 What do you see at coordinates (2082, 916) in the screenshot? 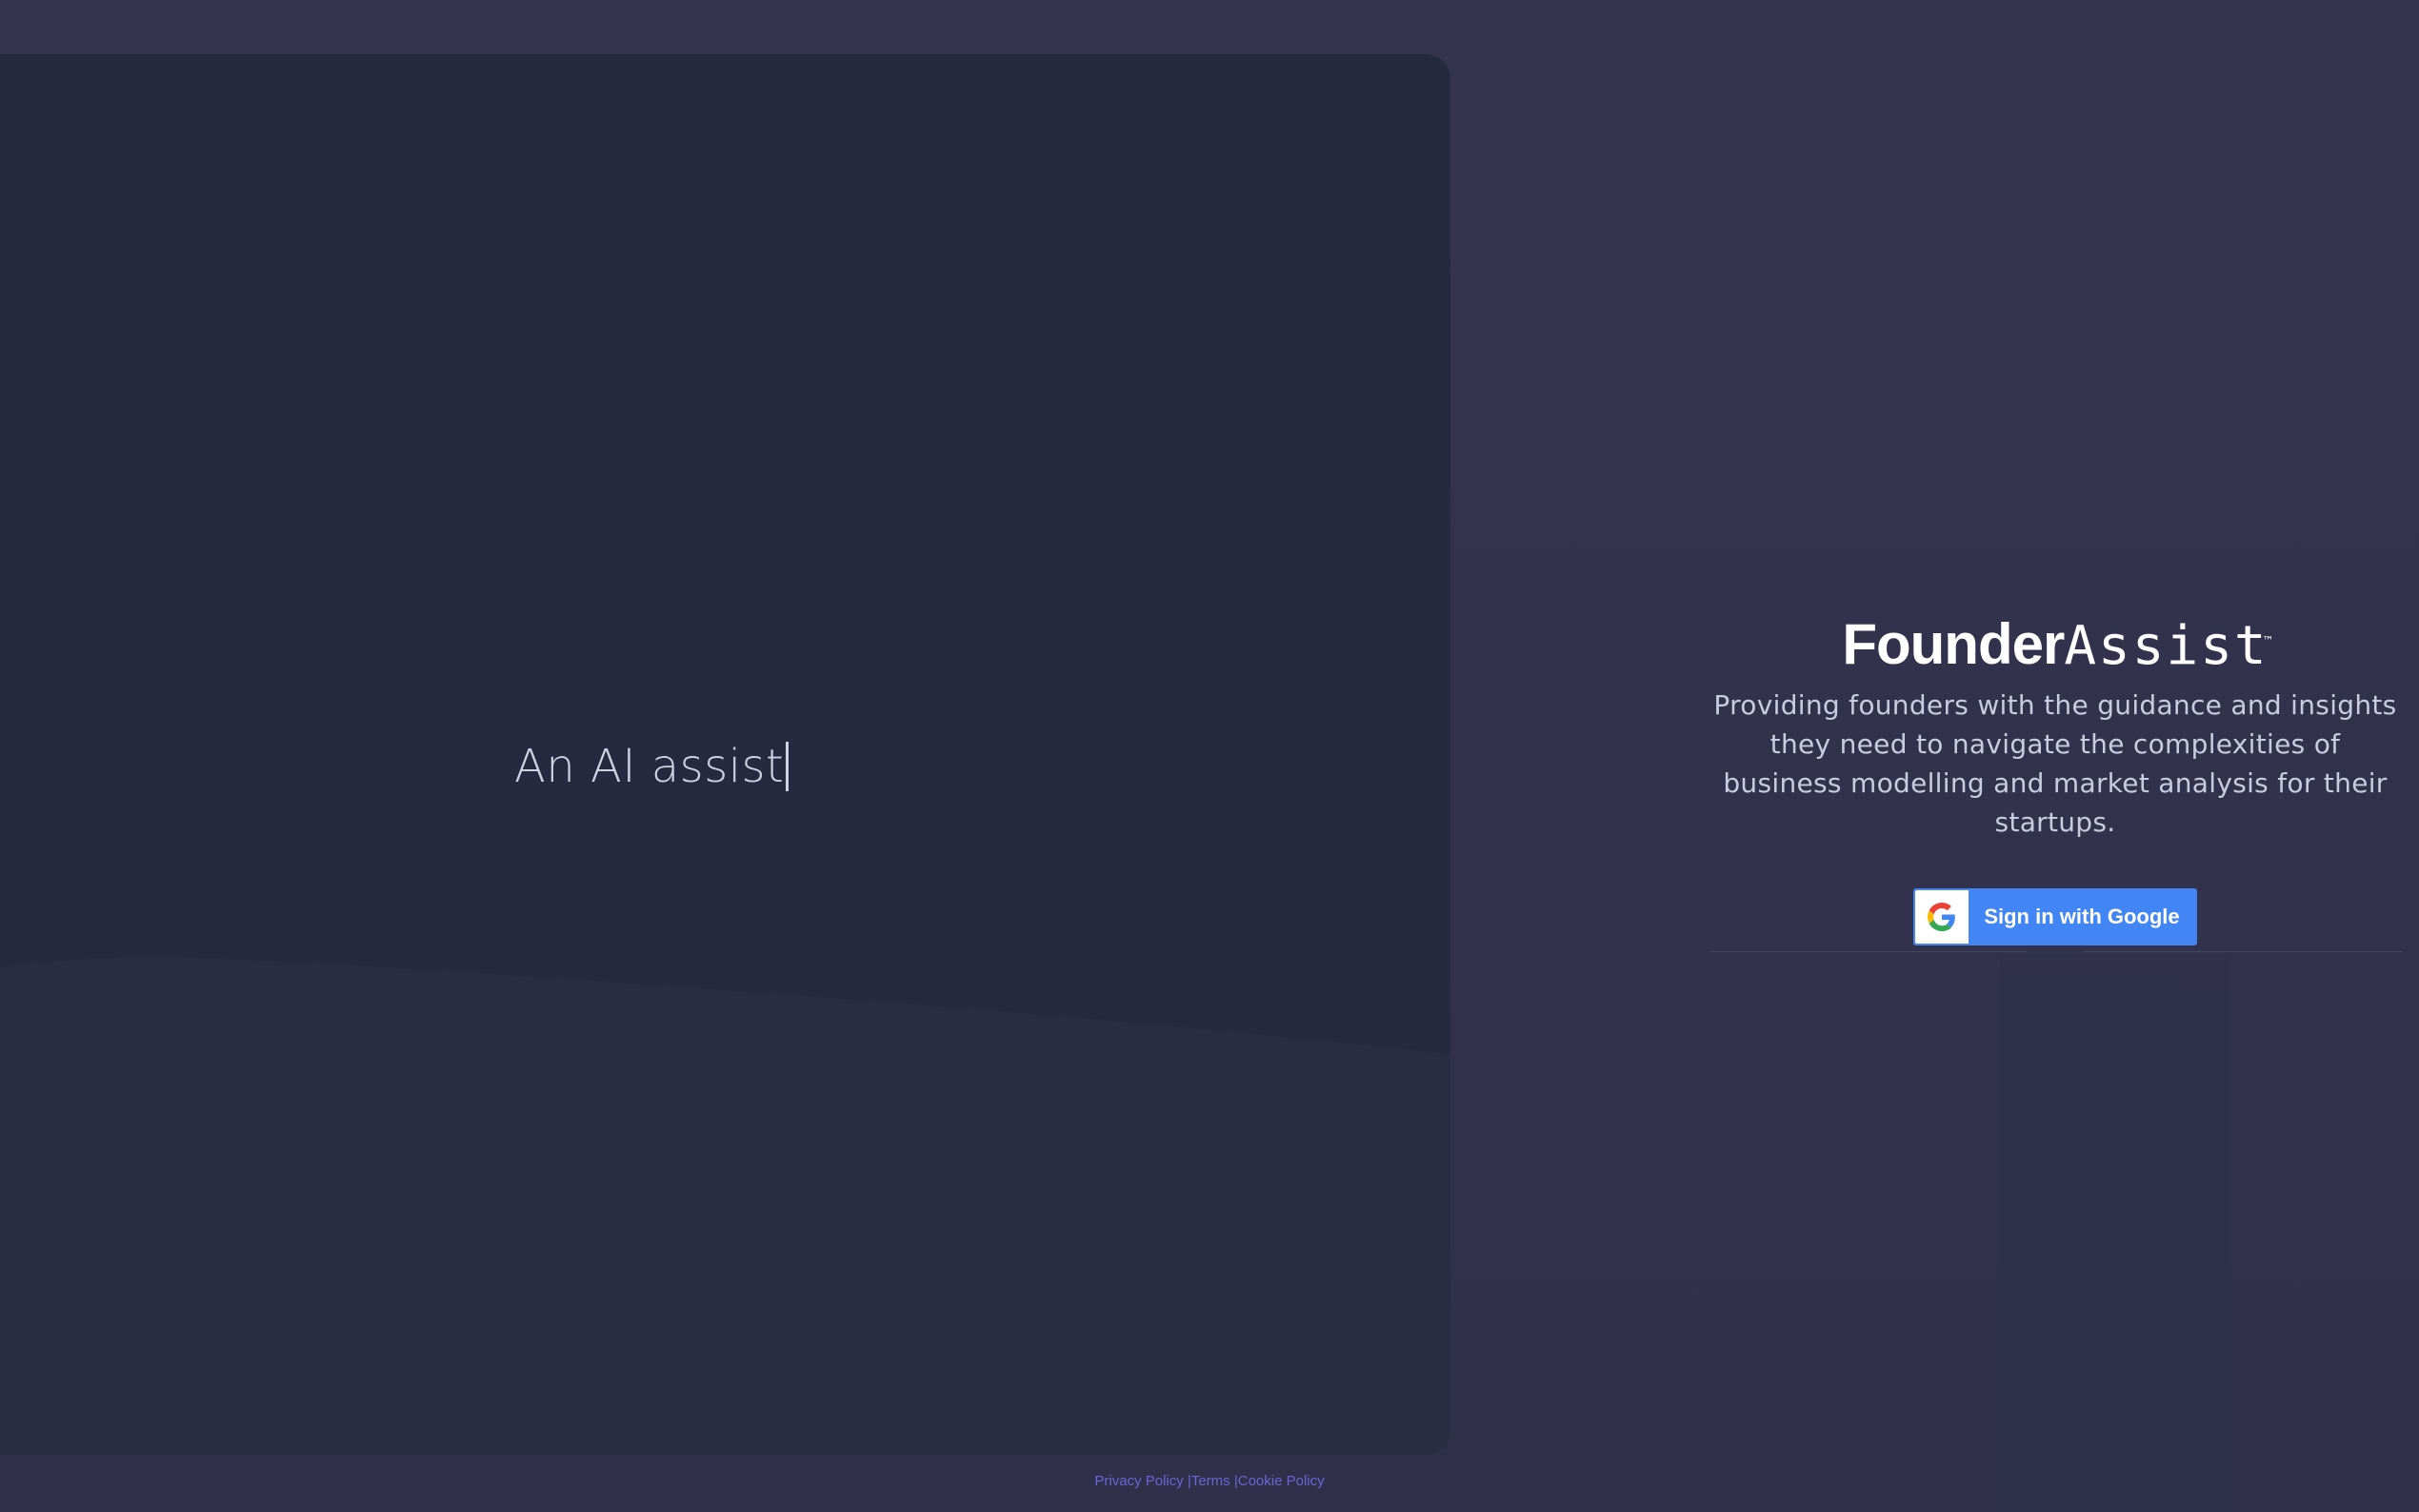
I see `google-button-label: Sign in with Google` at bounding box center [2082, 916].